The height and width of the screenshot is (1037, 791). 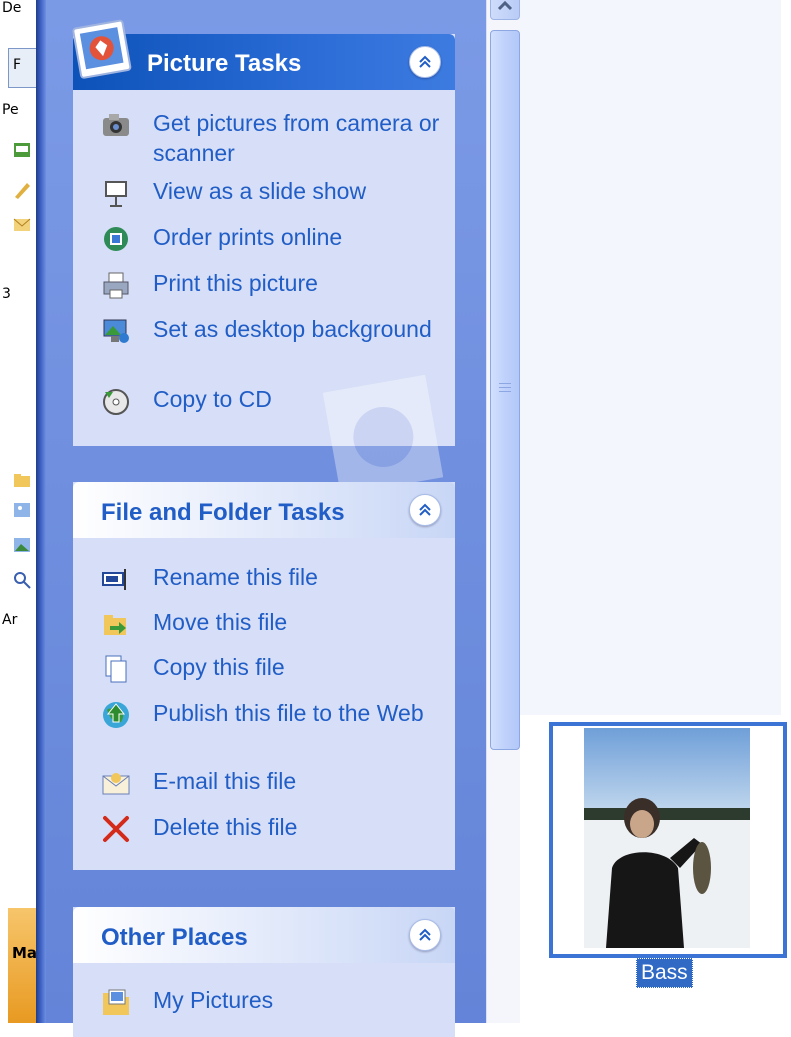 What do you see at coordinates (174, 937) in the screenshot?
I see `other-places-title: Other Places` at bounding box center [174, 937].